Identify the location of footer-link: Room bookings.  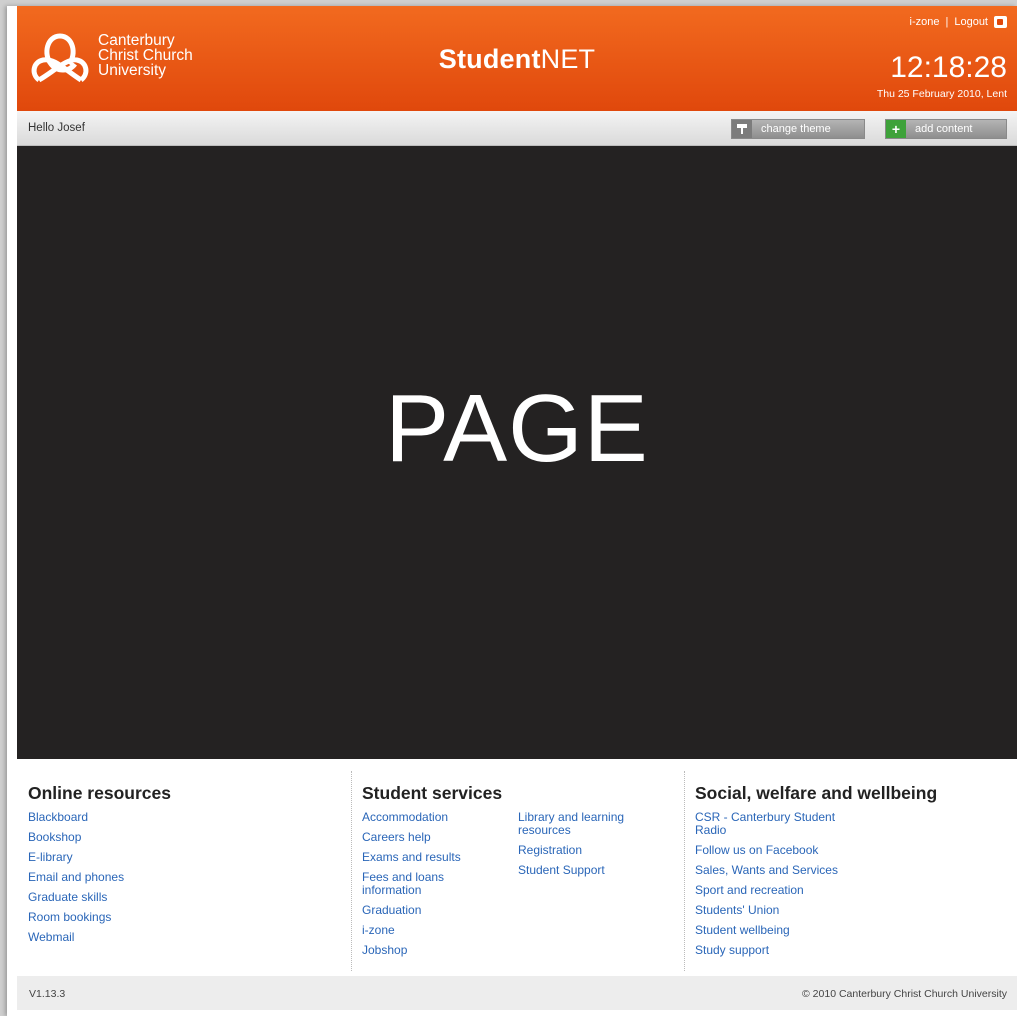
(76, 917).